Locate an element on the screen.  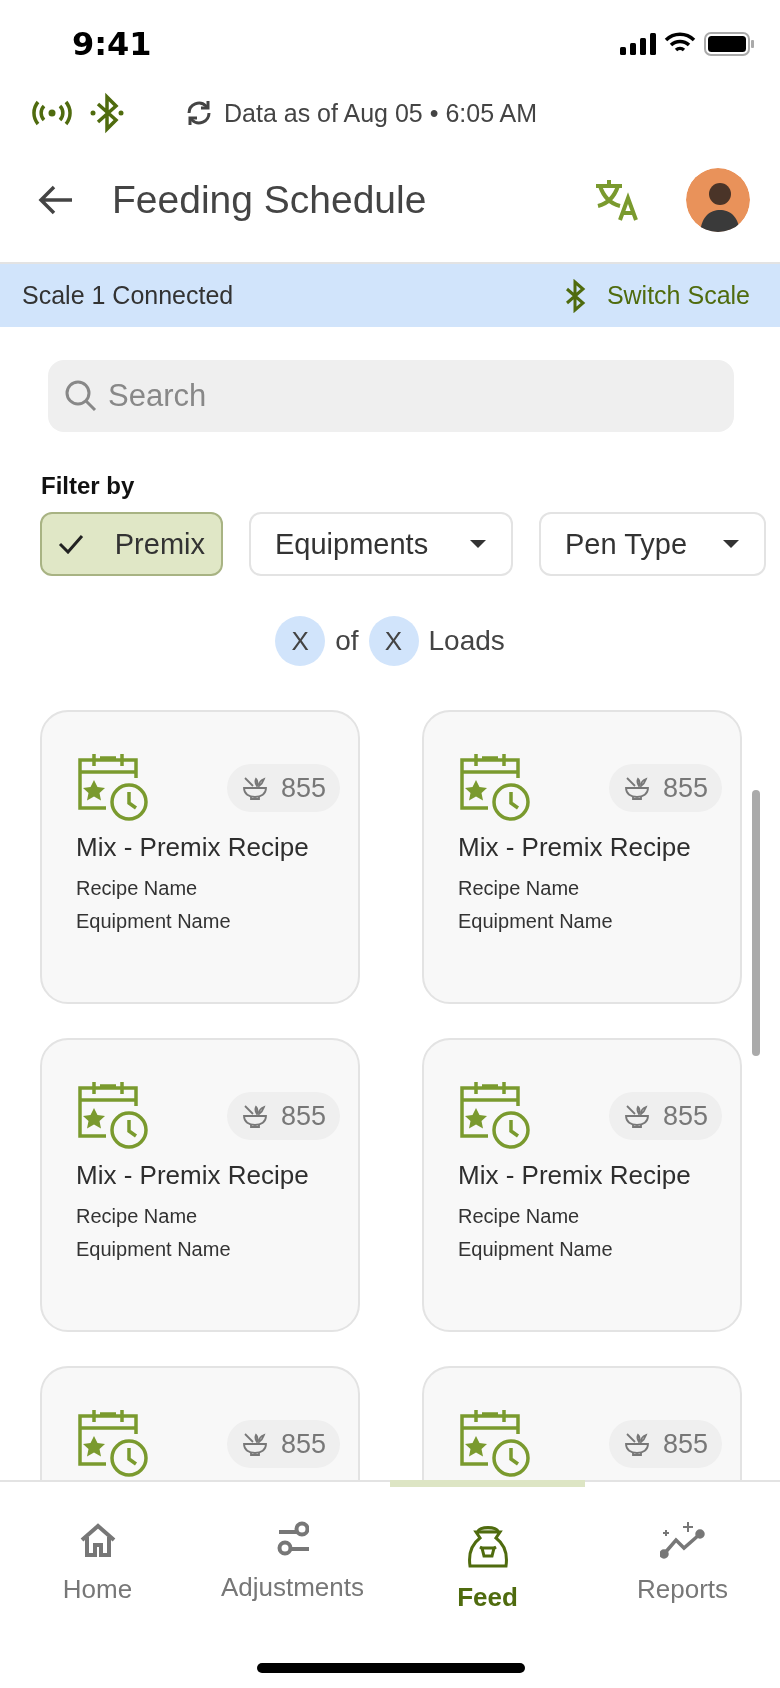
nav-tab: Reports is located at coordinates (682, 1585).